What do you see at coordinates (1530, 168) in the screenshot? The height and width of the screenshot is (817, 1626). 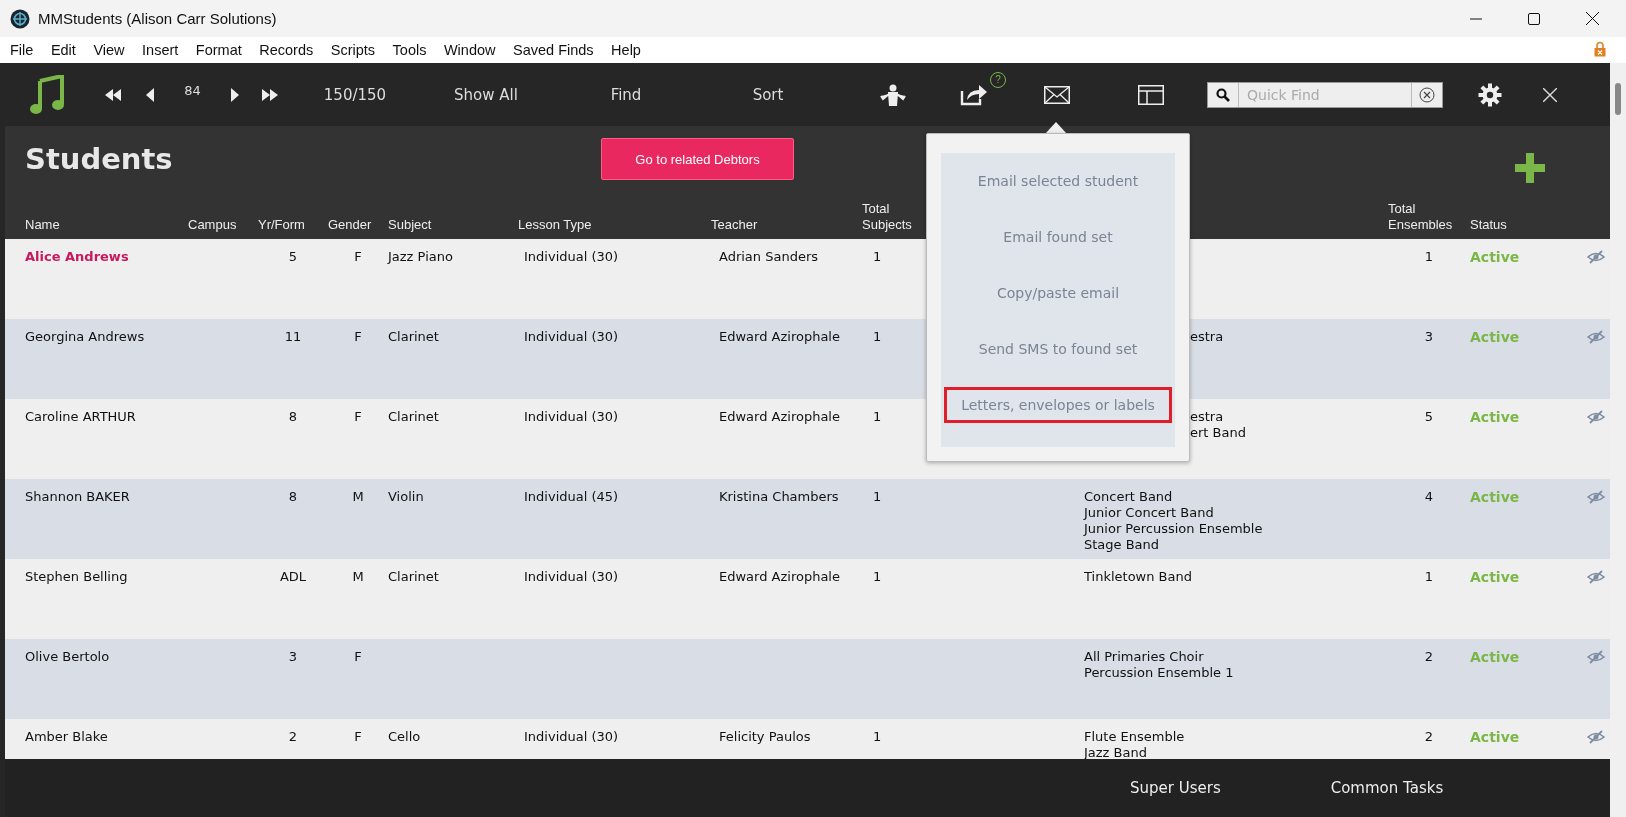 I see `add-icon` at bounding box center [1530, 168].